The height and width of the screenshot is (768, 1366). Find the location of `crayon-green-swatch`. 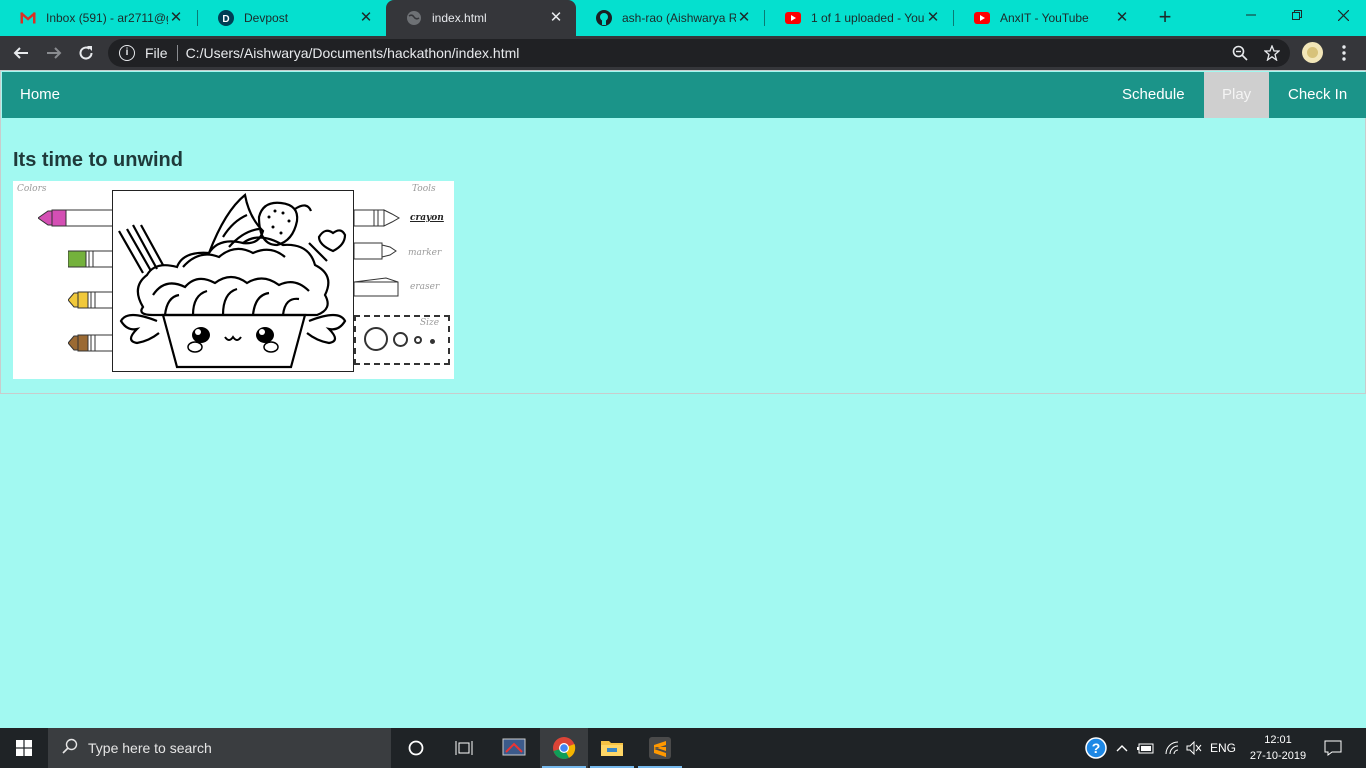

crayon-green-swatch is located at coordinates (93, 259).